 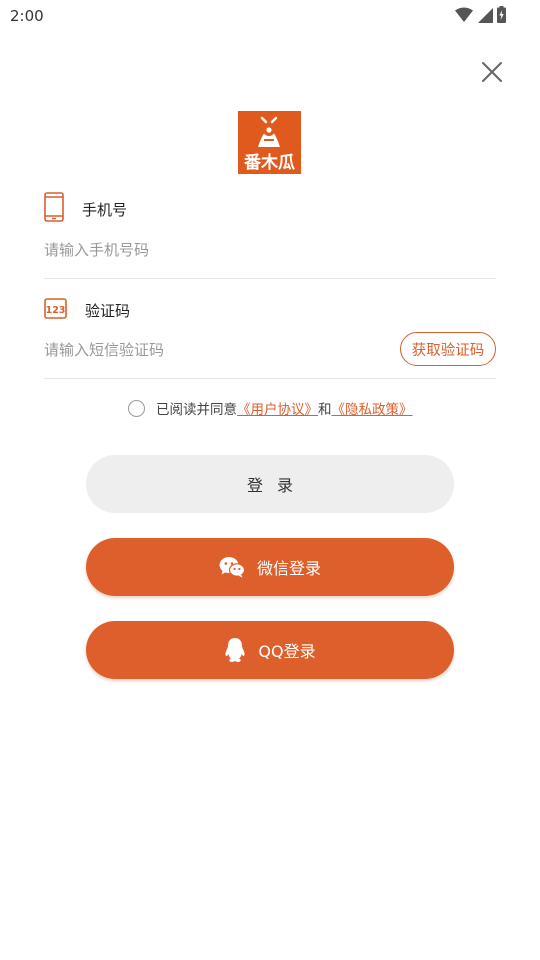 What do you see at coordinates (485, 17) in the screenshot?
I see `signal-icon` at bounding box center [485, 17].